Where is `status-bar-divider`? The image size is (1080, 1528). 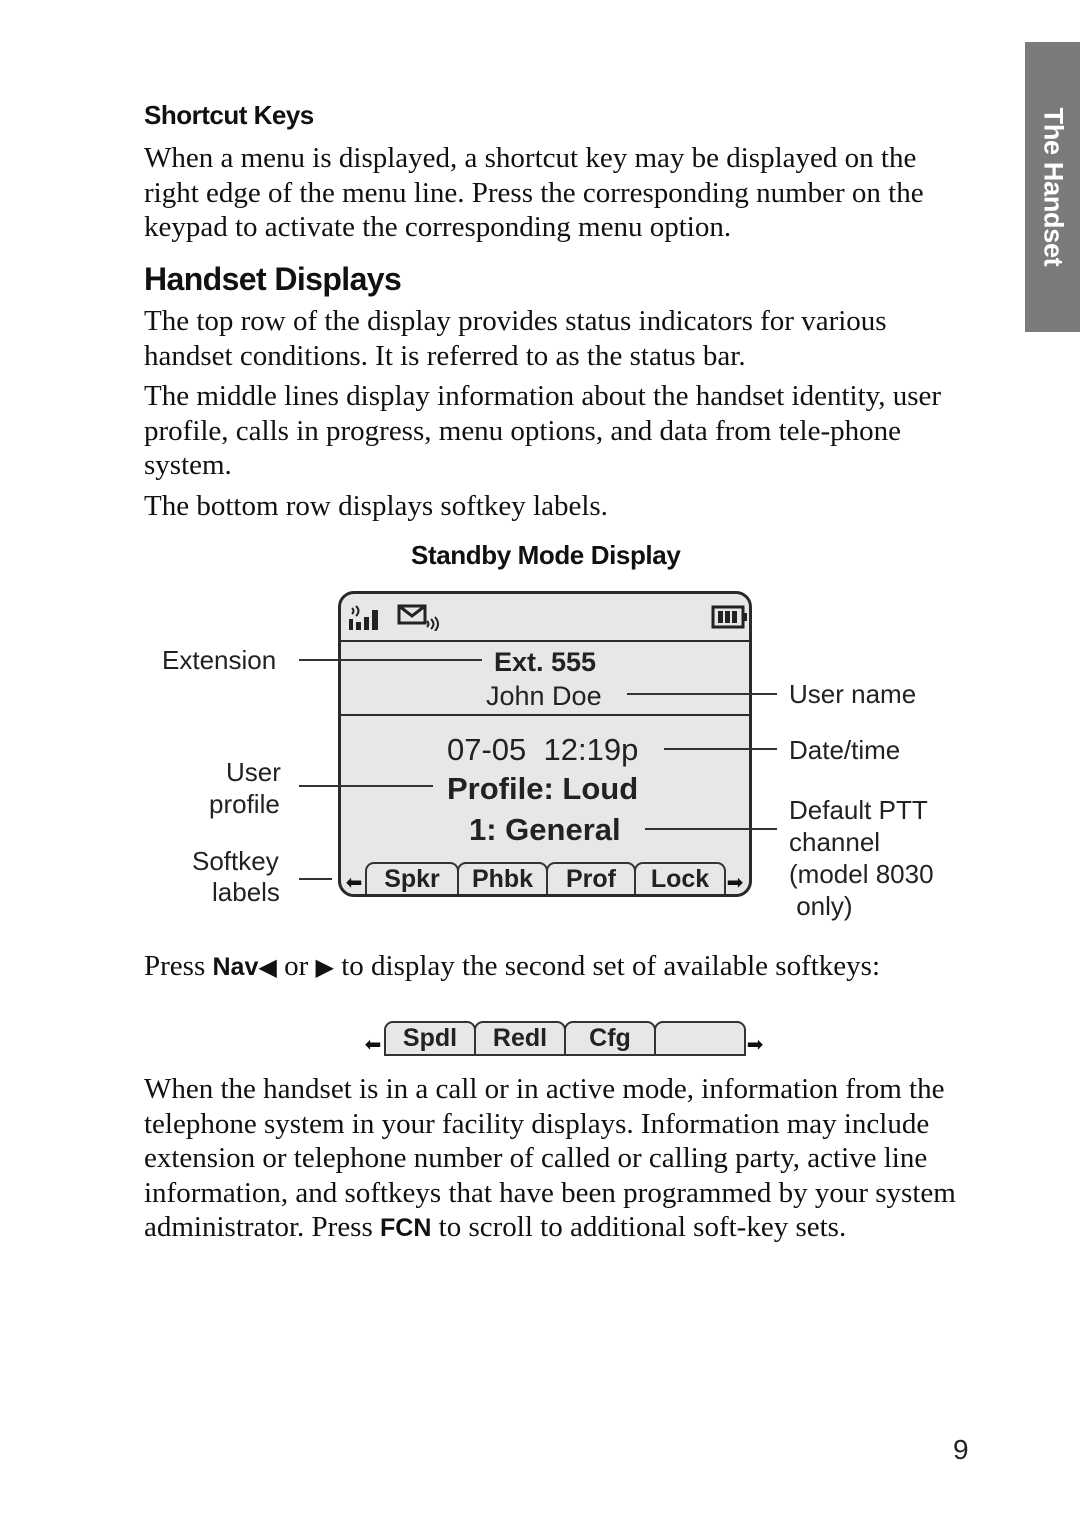
status-bar-divider is located at coordinates (545, 641).